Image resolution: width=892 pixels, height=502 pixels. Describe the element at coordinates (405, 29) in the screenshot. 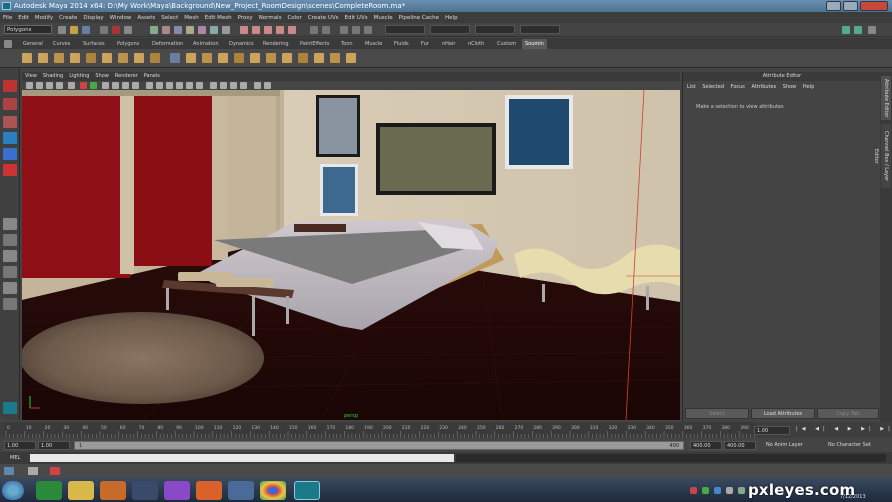

I see `input-line-field` at that location.